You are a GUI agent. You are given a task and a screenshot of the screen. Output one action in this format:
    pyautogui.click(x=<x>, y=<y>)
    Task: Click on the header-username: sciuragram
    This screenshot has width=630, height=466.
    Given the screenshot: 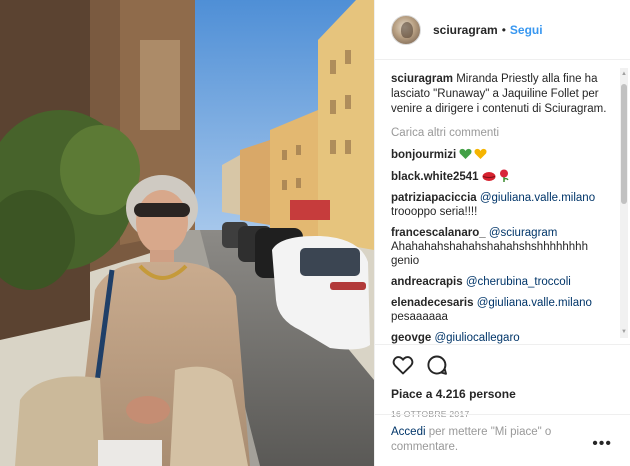 What is the action you would take?
    pyautogui.click(x=465, y=30)
    